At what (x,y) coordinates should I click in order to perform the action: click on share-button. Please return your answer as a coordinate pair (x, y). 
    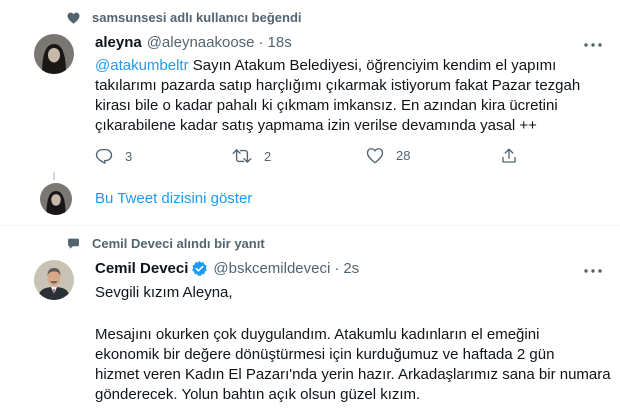
    Looking at the image, I should click on (509, 156).